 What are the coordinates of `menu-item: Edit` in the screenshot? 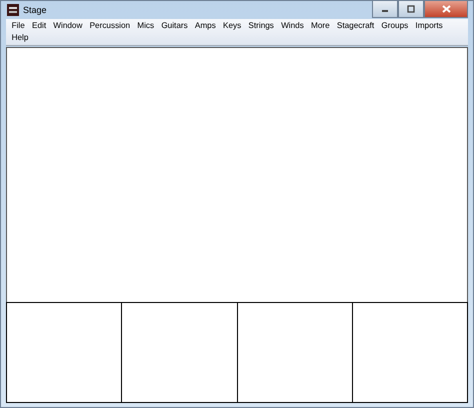 It's located at (39, 26).